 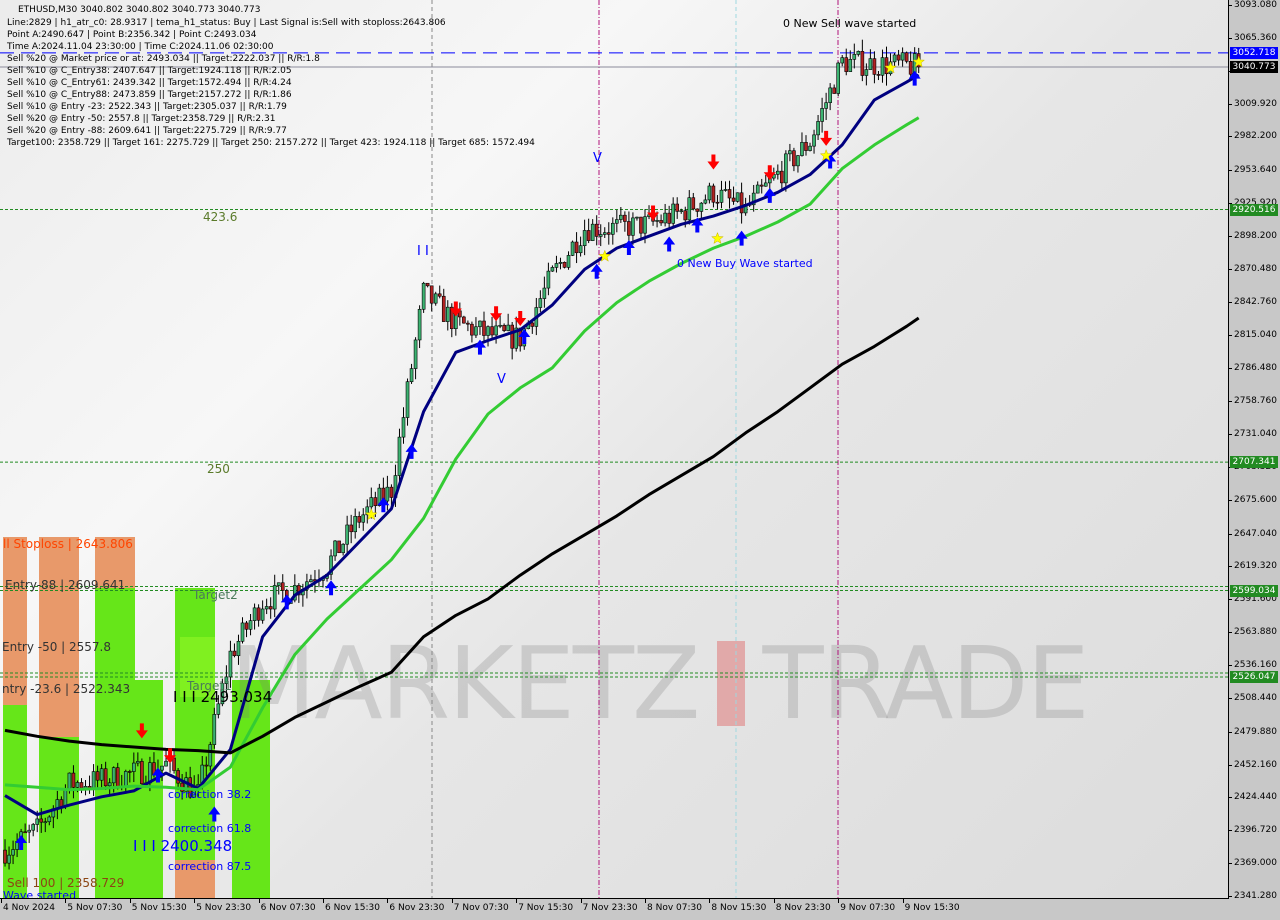 What do you see at coordinates (745, 263) in the screenshot?
I see `buy-wave-label: 0 New Buy Wave started` at bounding box center [745, 263].